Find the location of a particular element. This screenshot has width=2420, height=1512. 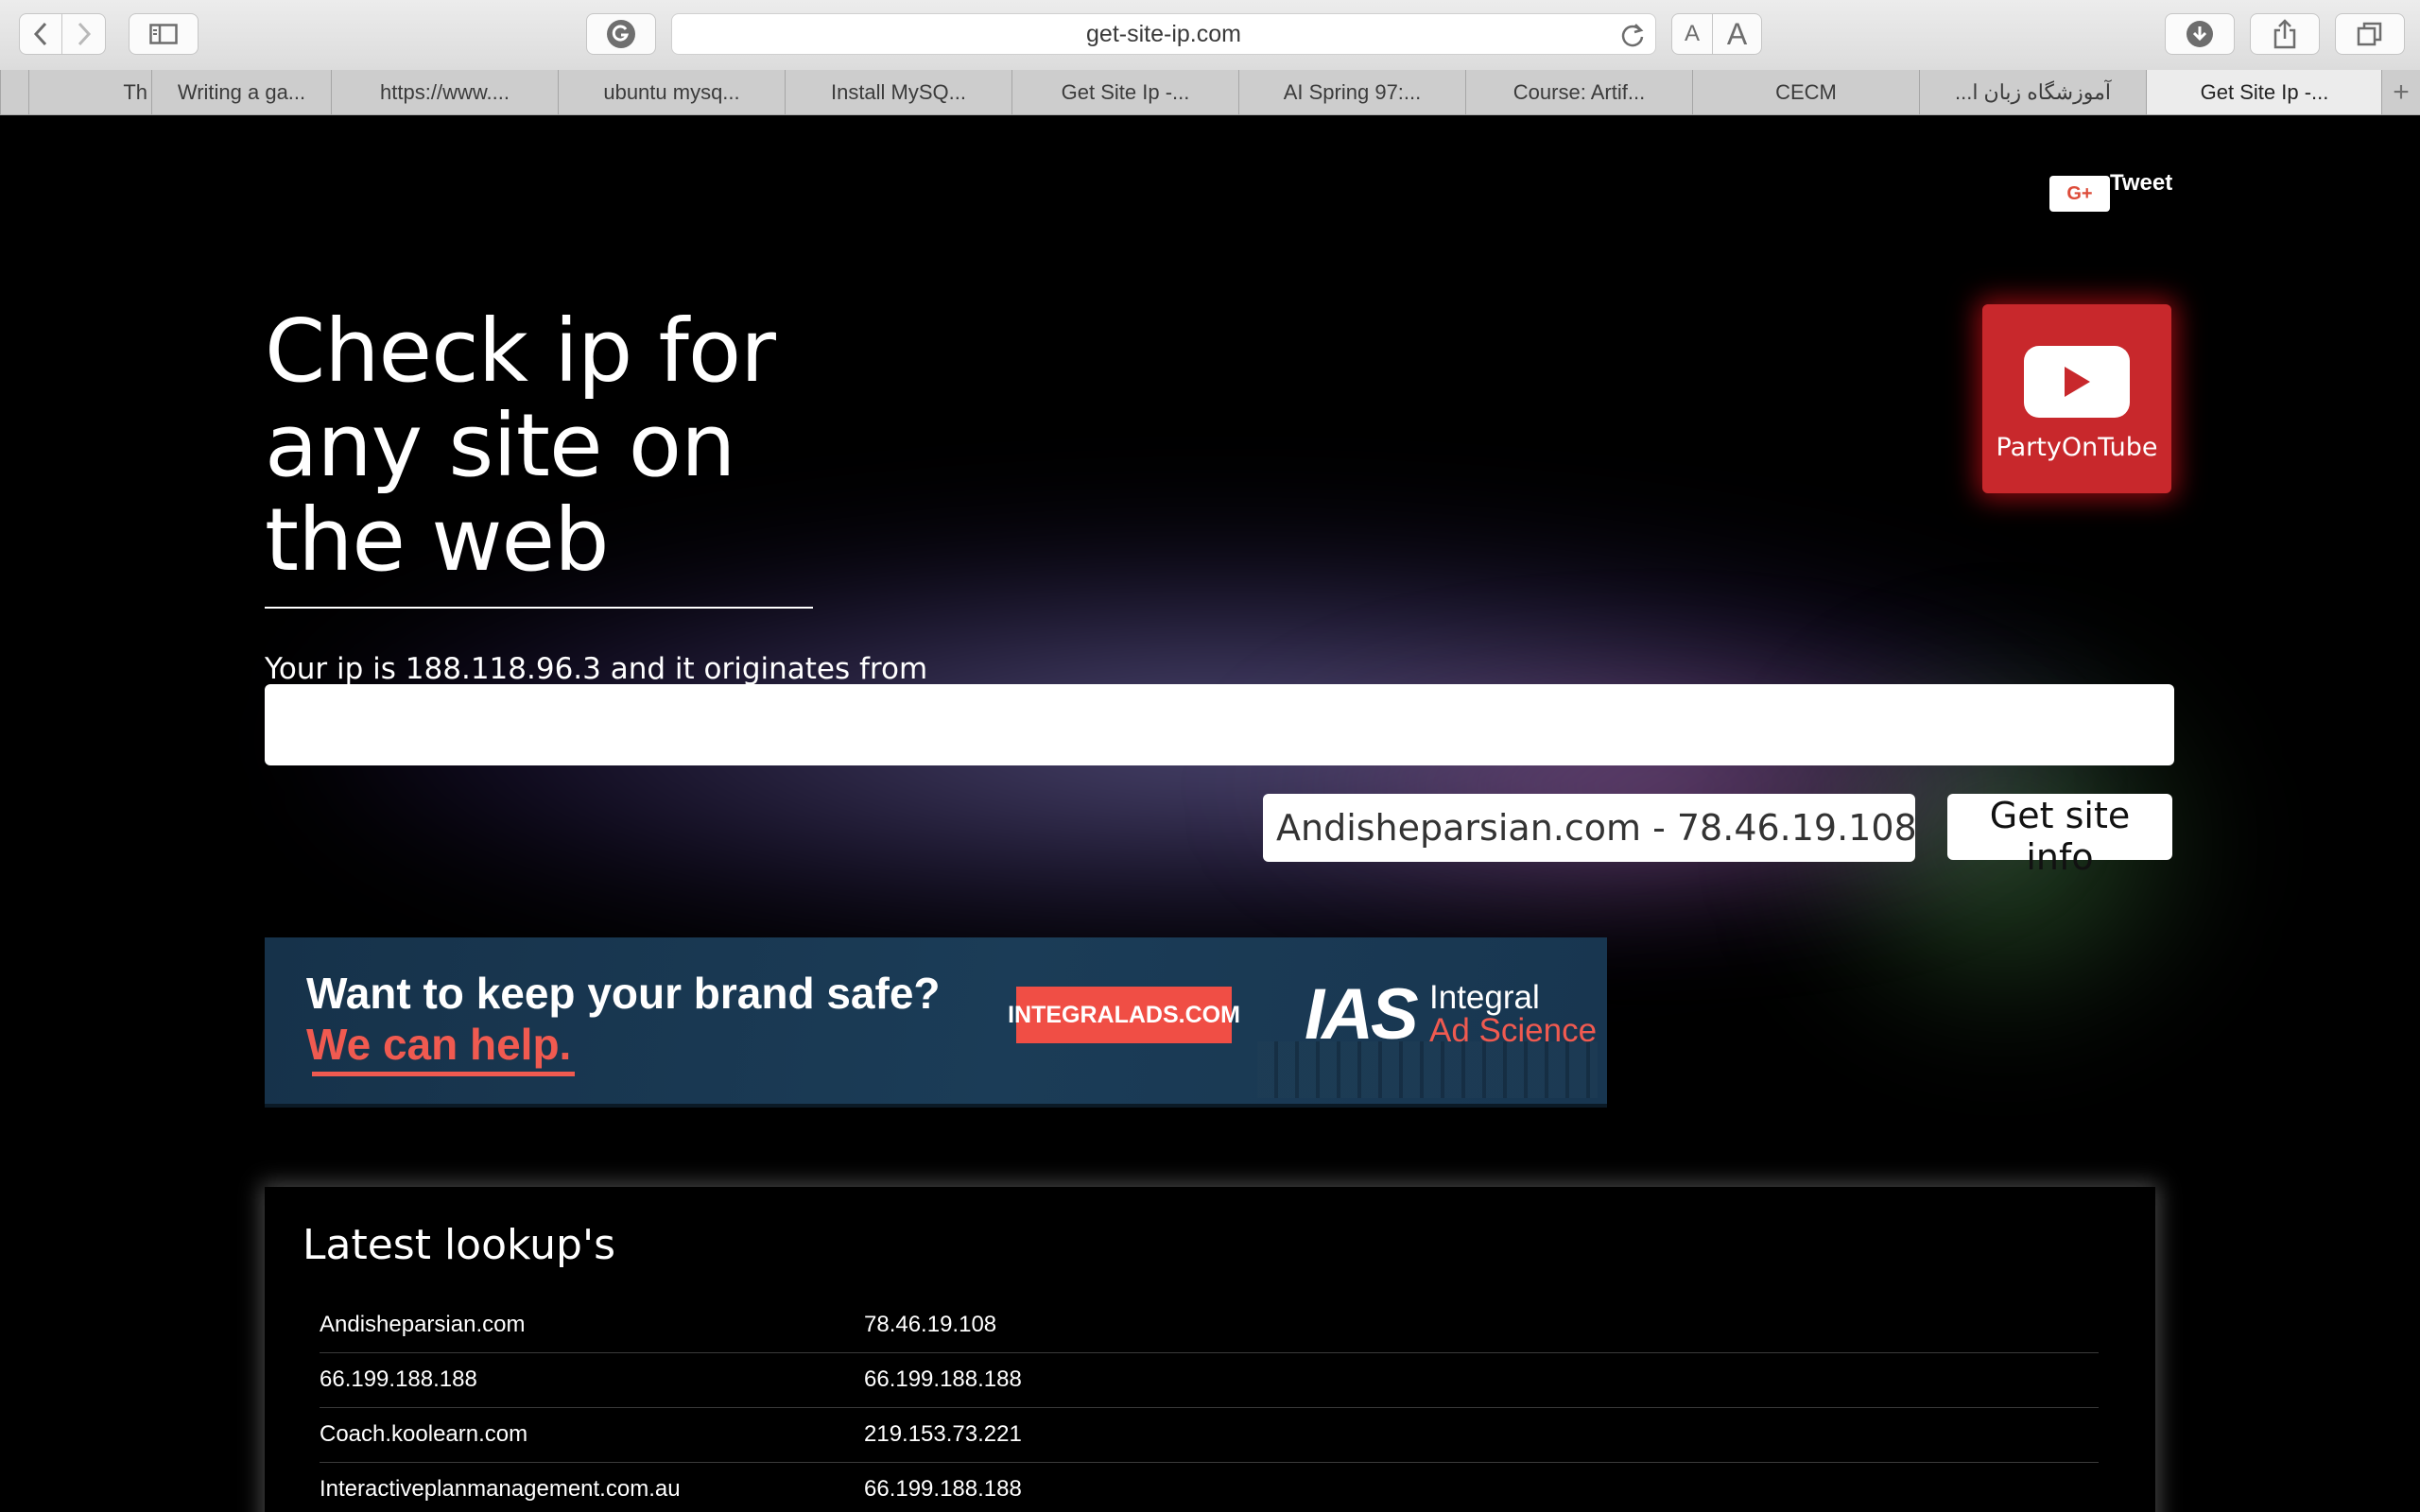

sidebar-icon is located at coordinates (163, 34).